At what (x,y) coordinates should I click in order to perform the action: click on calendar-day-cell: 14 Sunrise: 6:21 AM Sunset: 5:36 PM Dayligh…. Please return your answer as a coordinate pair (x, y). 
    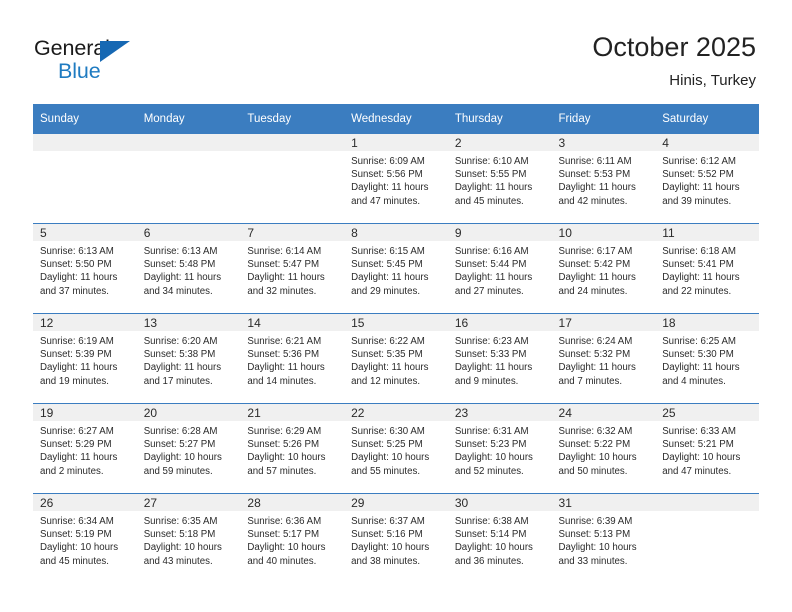
    Looking at the image, I should click on (292, 358).